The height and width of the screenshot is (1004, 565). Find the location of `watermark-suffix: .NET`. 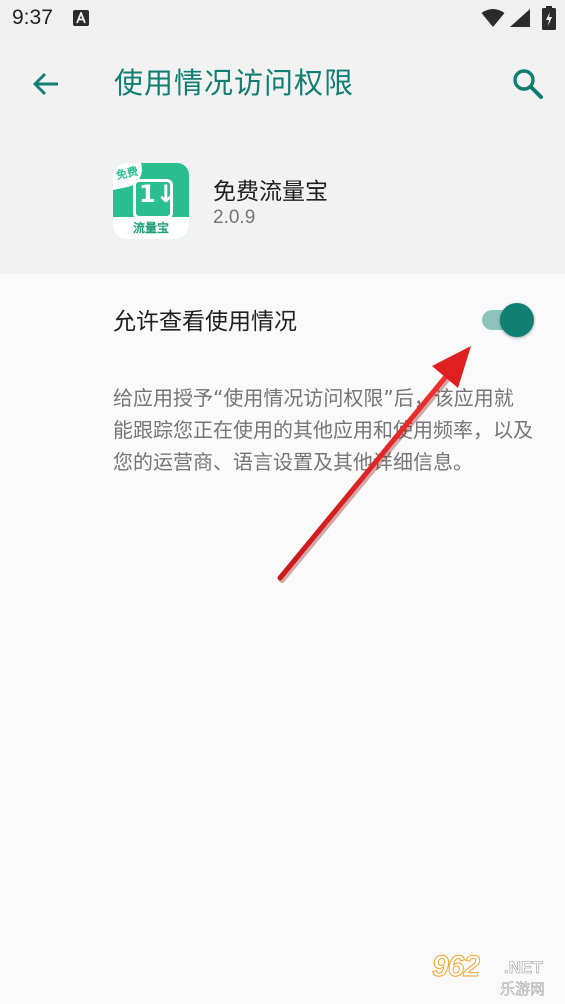

watermark-suffix: .NET is located at coordinates (523, 968).